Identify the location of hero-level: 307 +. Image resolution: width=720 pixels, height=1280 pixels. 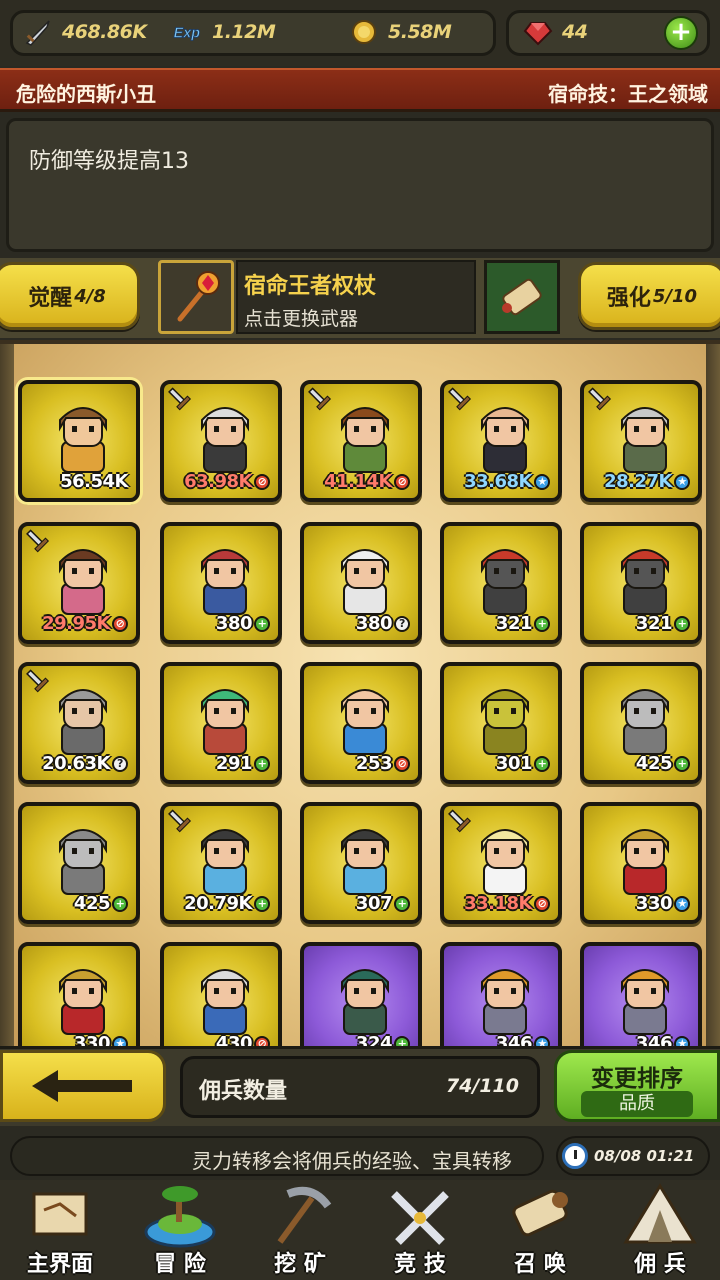
(383, 903).